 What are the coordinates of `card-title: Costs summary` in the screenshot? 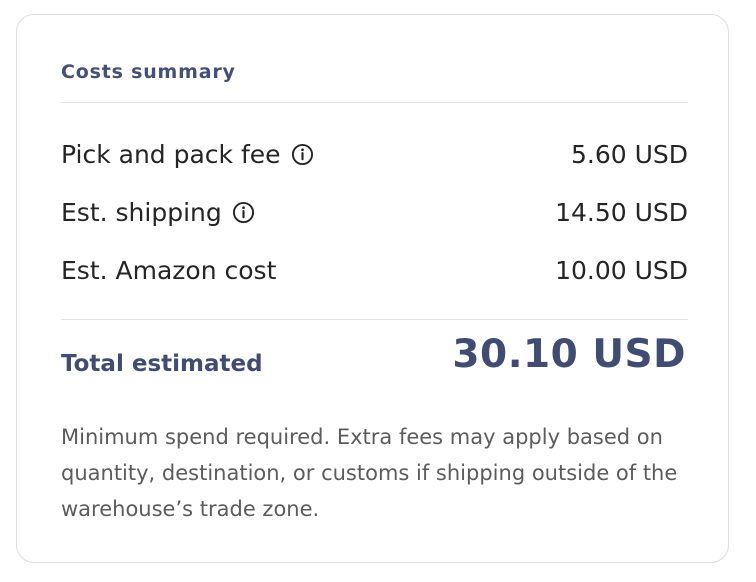 It's located at (148, 72).